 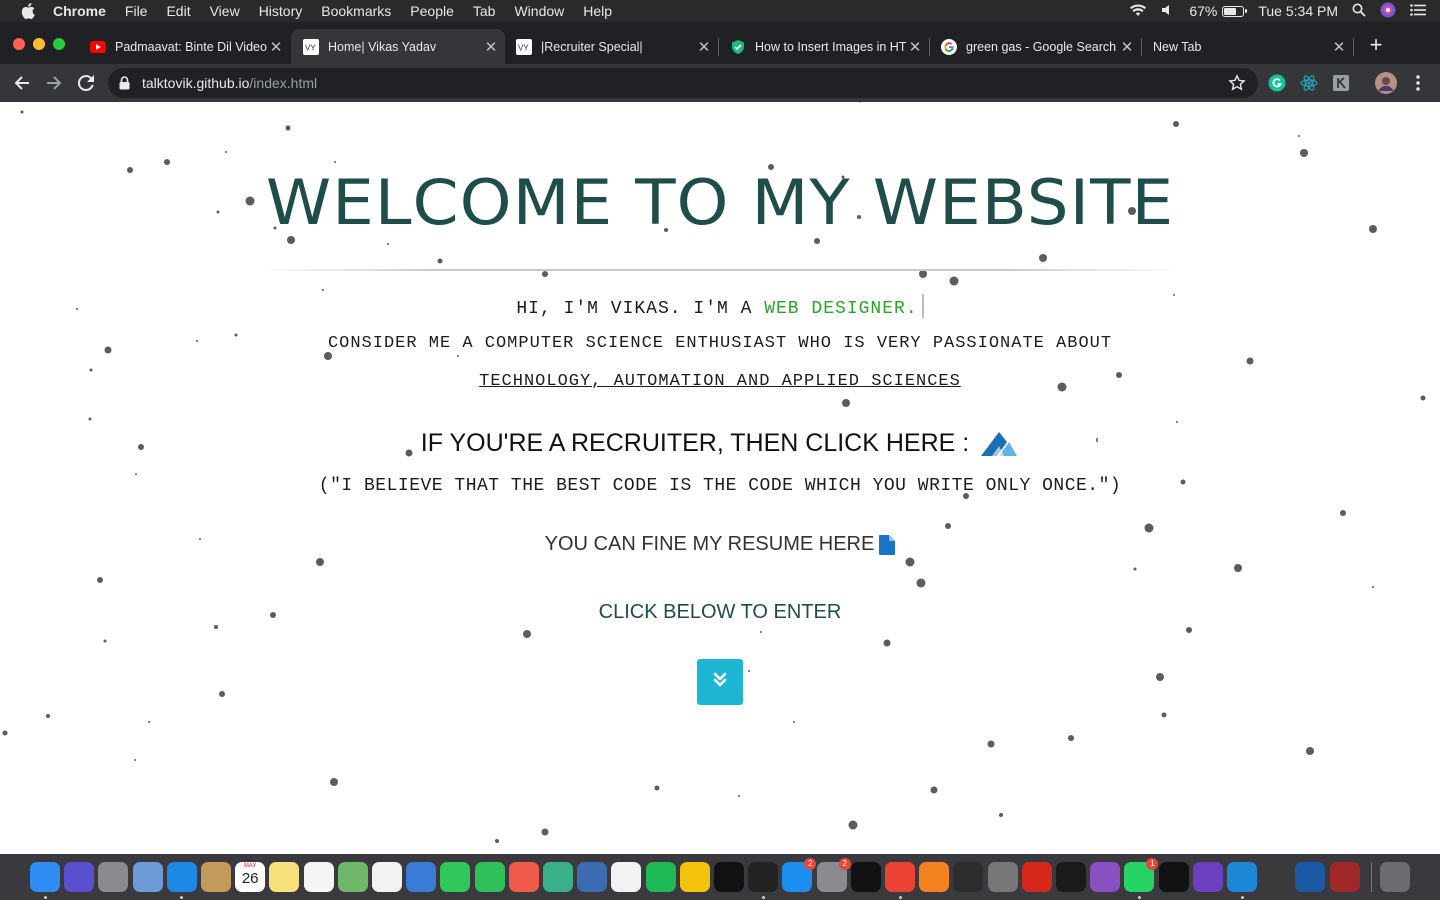 What do you see at coordinates (184, 46) in the screenshot?
I see `tab-padmaavat: Padmaavat: Binte Dil Video ✕` at bounding box center [184, 46].